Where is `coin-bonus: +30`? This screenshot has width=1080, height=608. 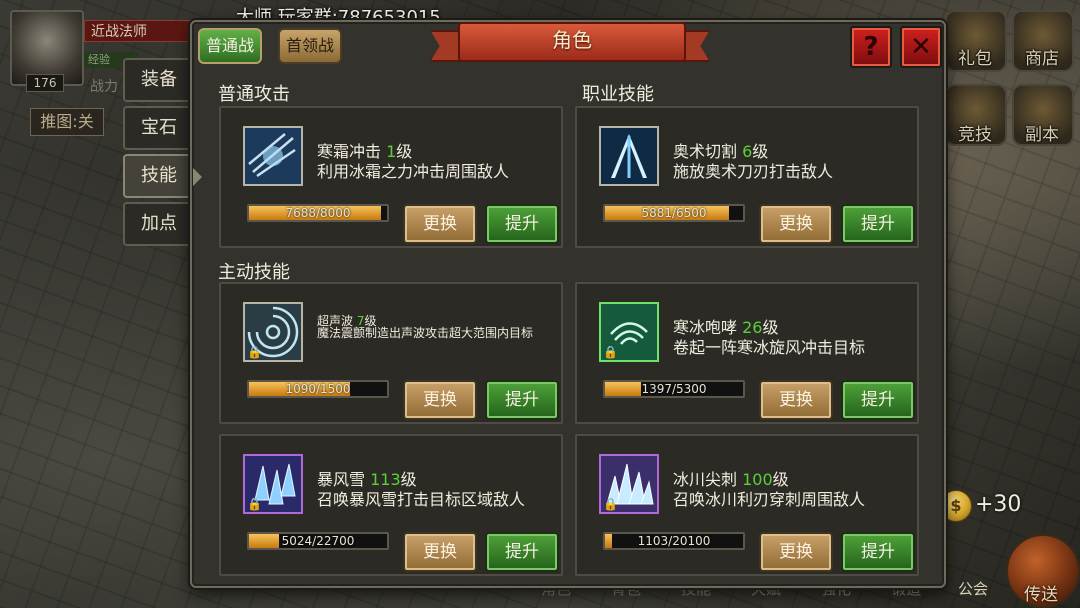 coin-bonus: +30 is located at coordinates (998, 504).